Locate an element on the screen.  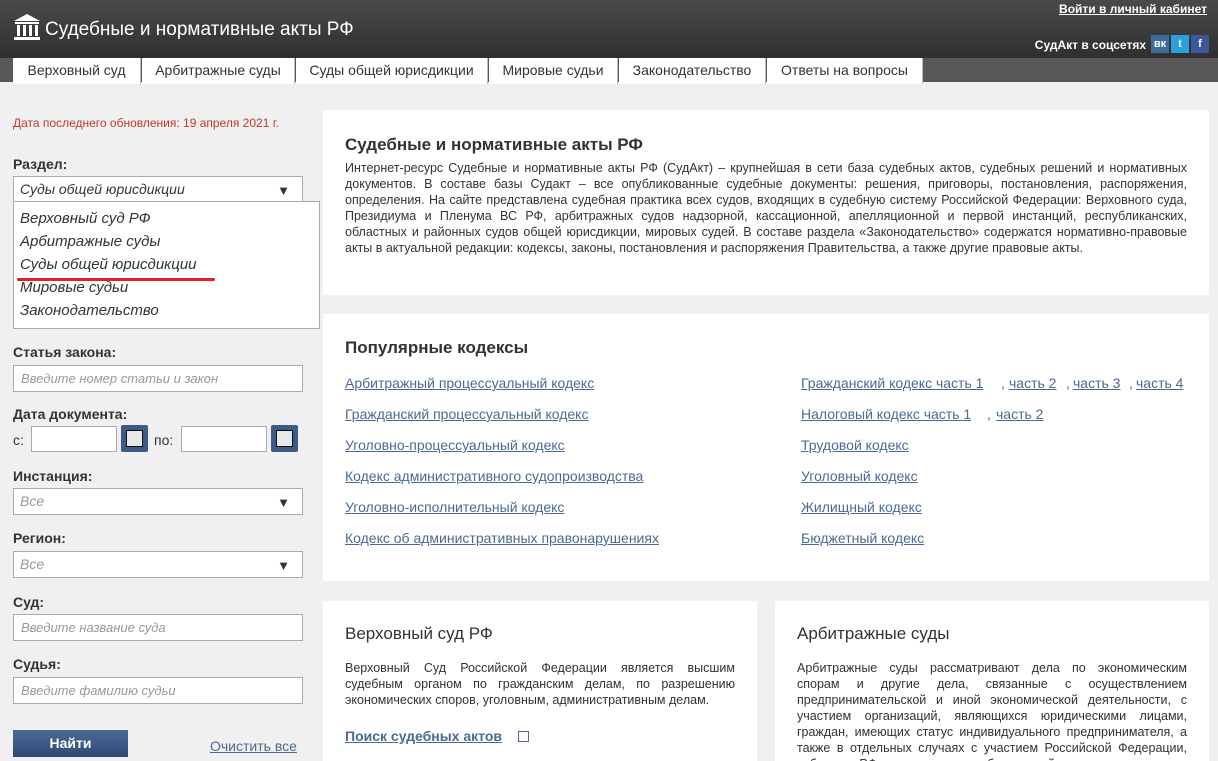
tab-arbitration-courts: Арбитражные суды is located at coordinates (218, 71).